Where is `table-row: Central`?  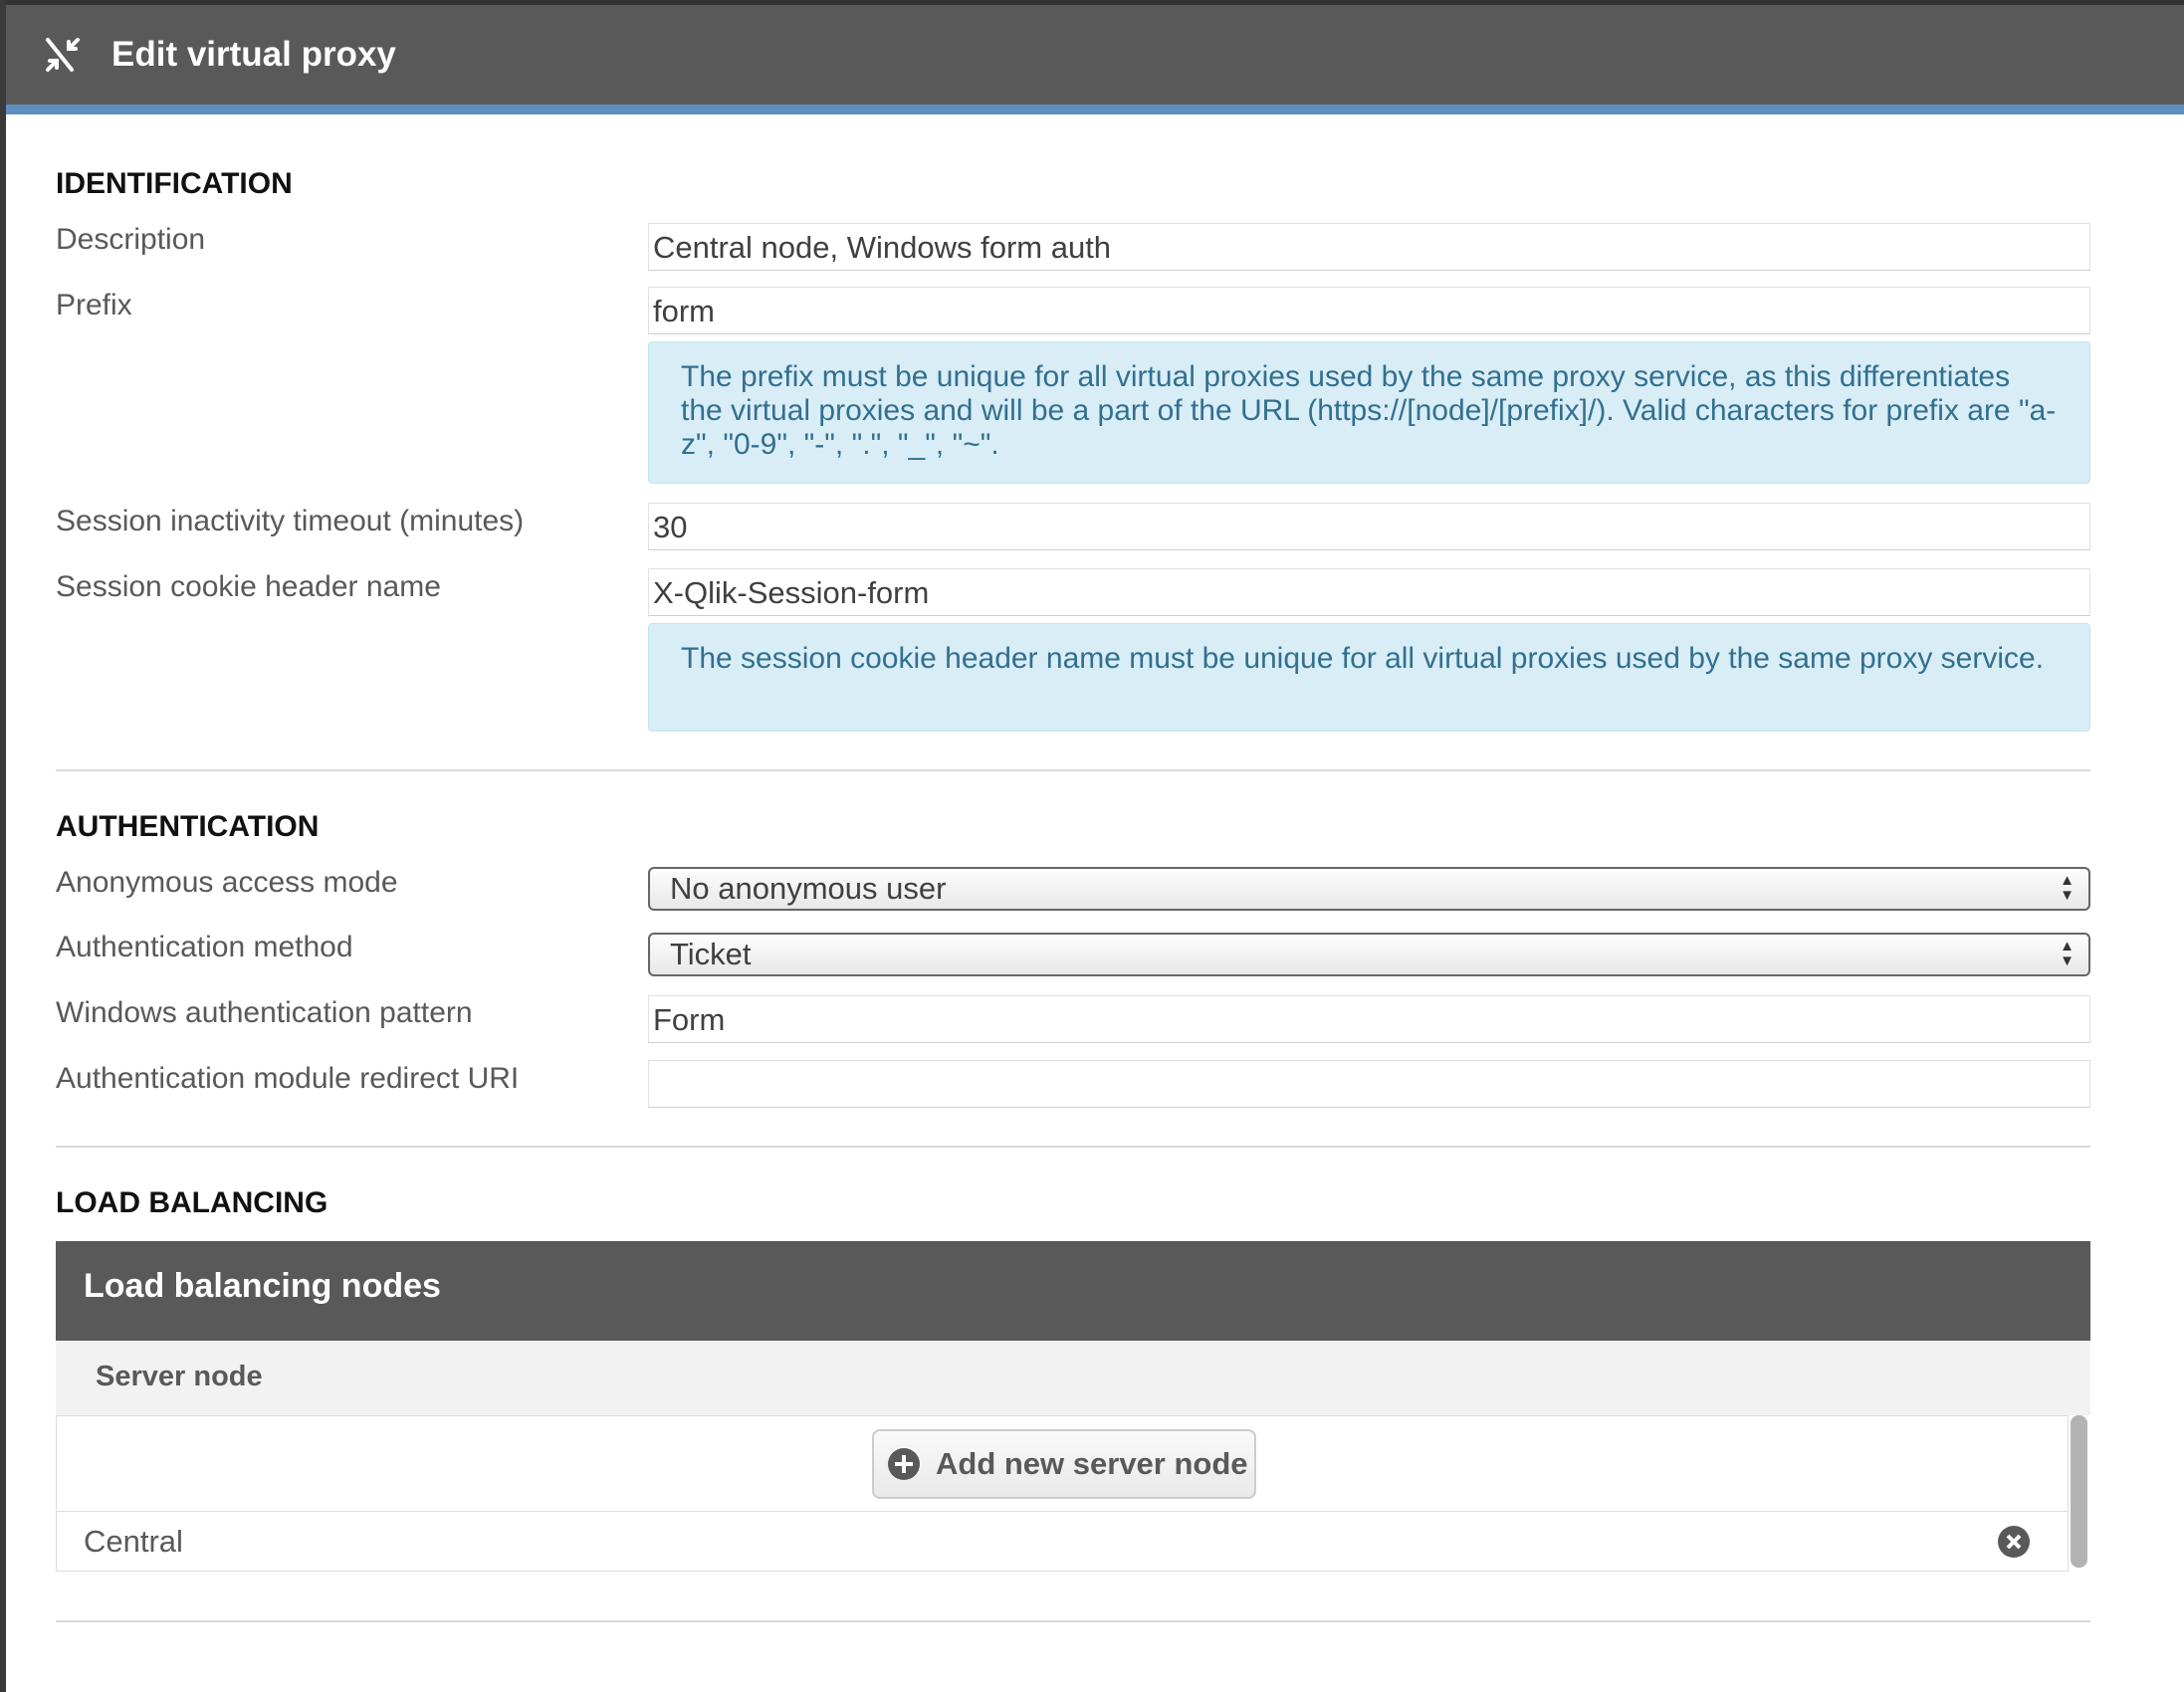 table-row: Central is located at coordinates (1062, 1541).